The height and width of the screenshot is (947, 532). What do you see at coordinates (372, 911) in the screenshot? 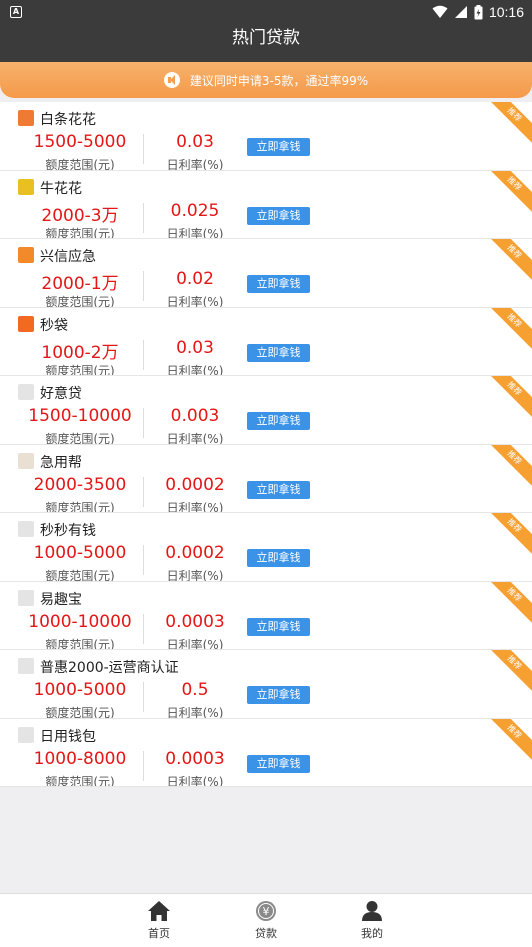
I see `user-icon` at bounding box center [372, 911].